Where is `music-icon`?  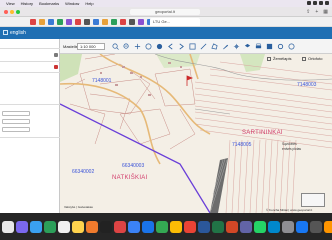 music-icon is located at coordinates (120, 227).